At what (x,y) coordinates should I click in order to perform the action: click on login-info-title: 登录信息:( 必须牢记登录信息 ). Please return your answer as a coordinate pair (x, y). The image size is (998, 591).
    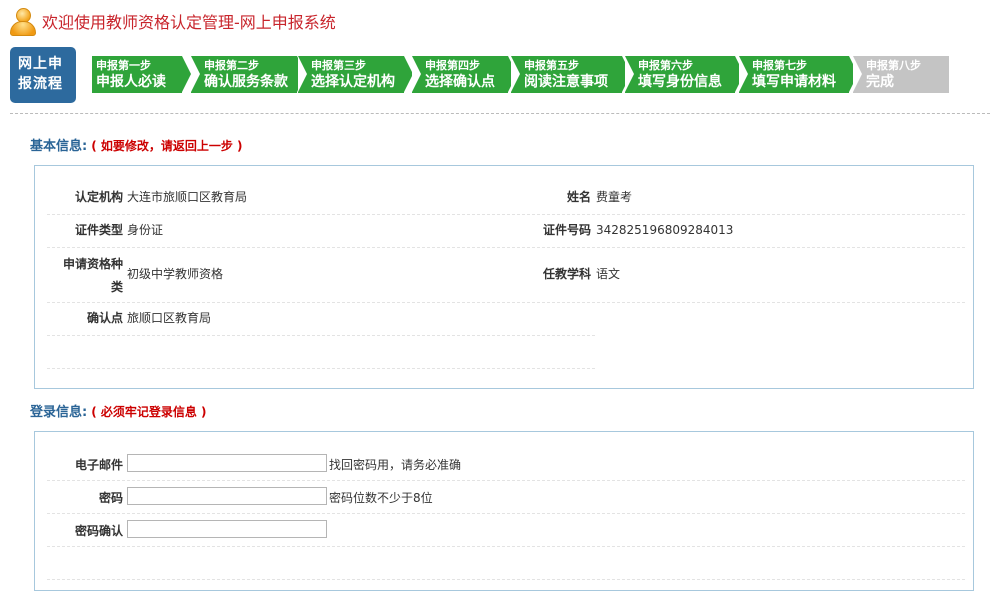
    Looking at the image, I should click on (118, 410).